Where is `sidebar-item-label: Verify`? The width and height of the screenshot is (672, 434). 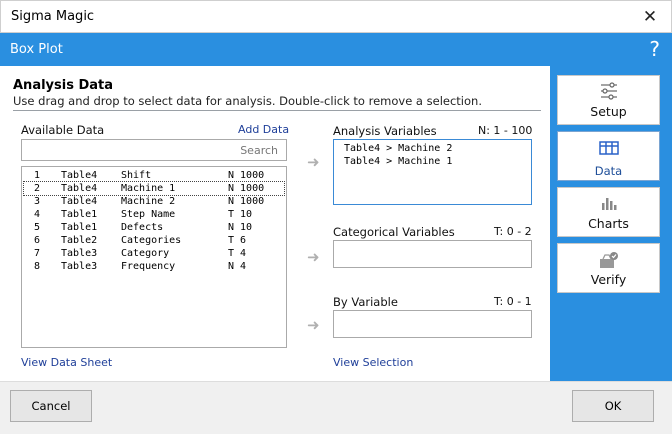 sidebar-item-label: Verify is located at coordinates (608, 279).